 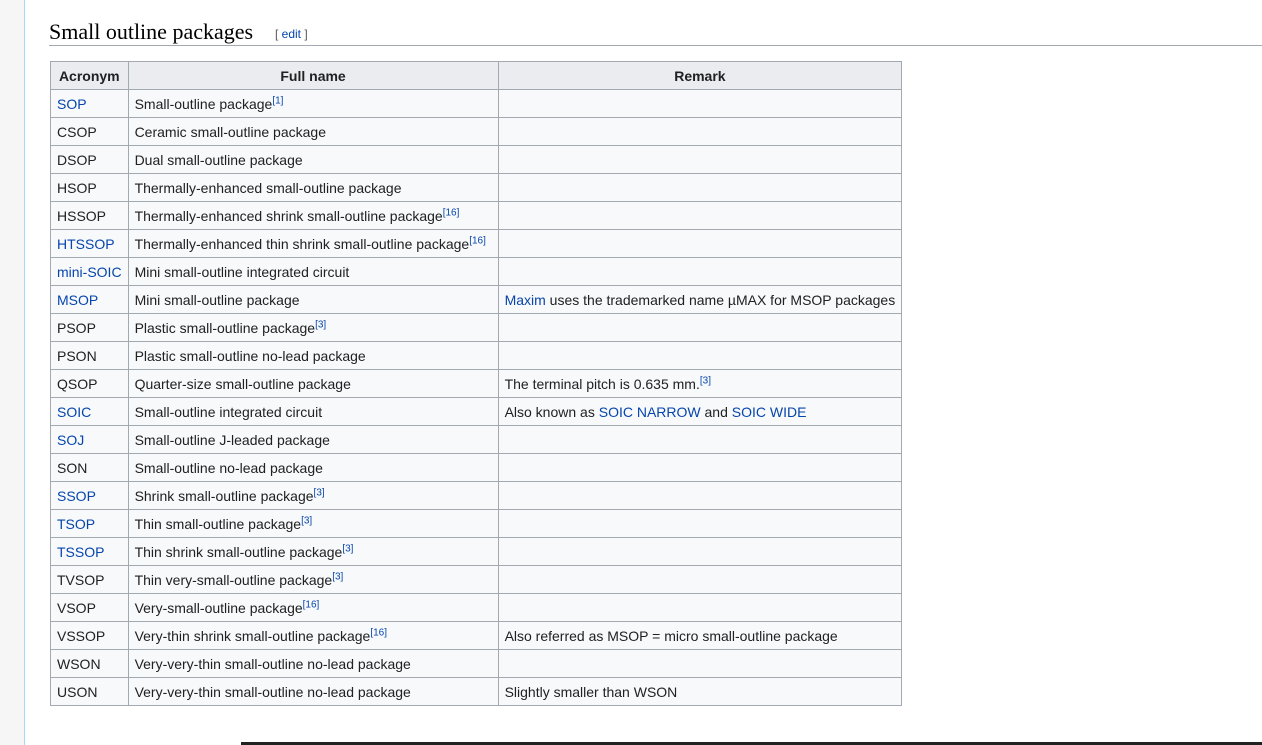 I want to click on cell-acronym: VSSOP, so click(x=89, y=635).